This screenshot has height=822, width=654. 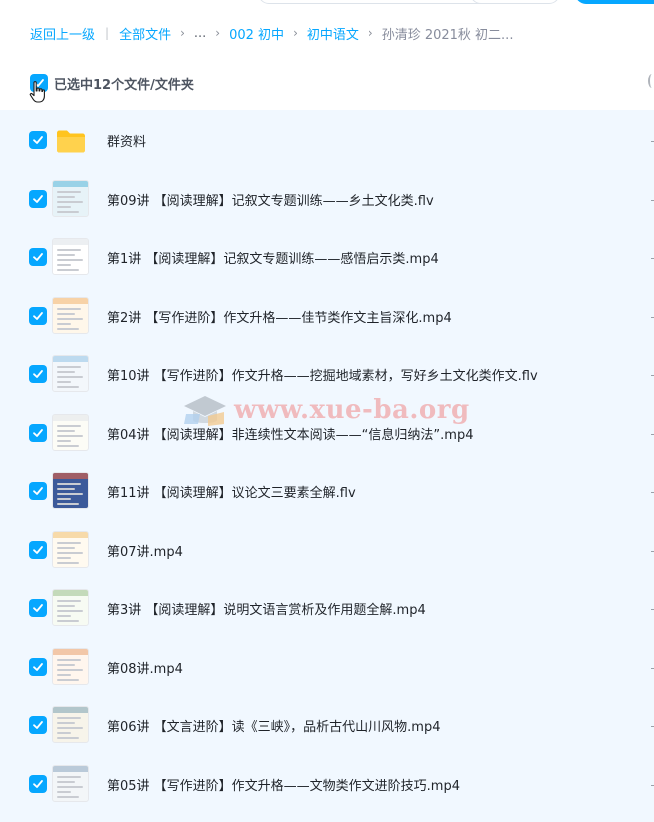 What do you see at coordinates (231, 491) in the screenshot?
I see `file-name: 第11讲 【阅读理解】议论文三要素全解.flv` at bounding box center [231, 491].